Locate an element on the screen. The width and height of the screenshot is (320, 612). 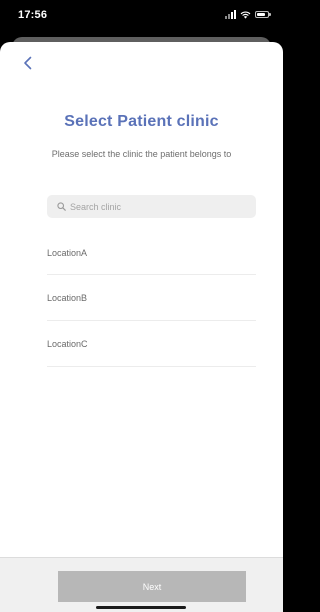
home-indicator is located at coordinates (141, 607).